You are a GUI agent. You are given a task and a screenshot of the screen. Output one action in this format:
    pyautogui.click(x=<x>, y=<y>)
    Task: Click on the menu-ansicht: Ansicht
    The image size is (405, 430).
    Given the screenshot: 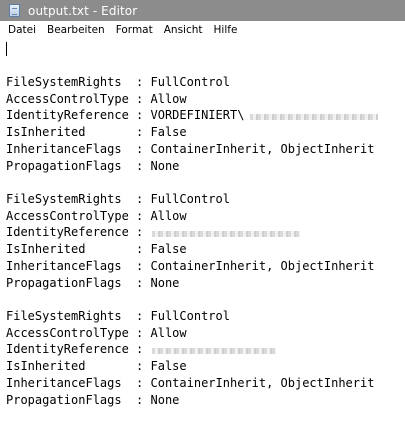 What is the action you would take?
    pyautogui.click(x=183, y=30)
    